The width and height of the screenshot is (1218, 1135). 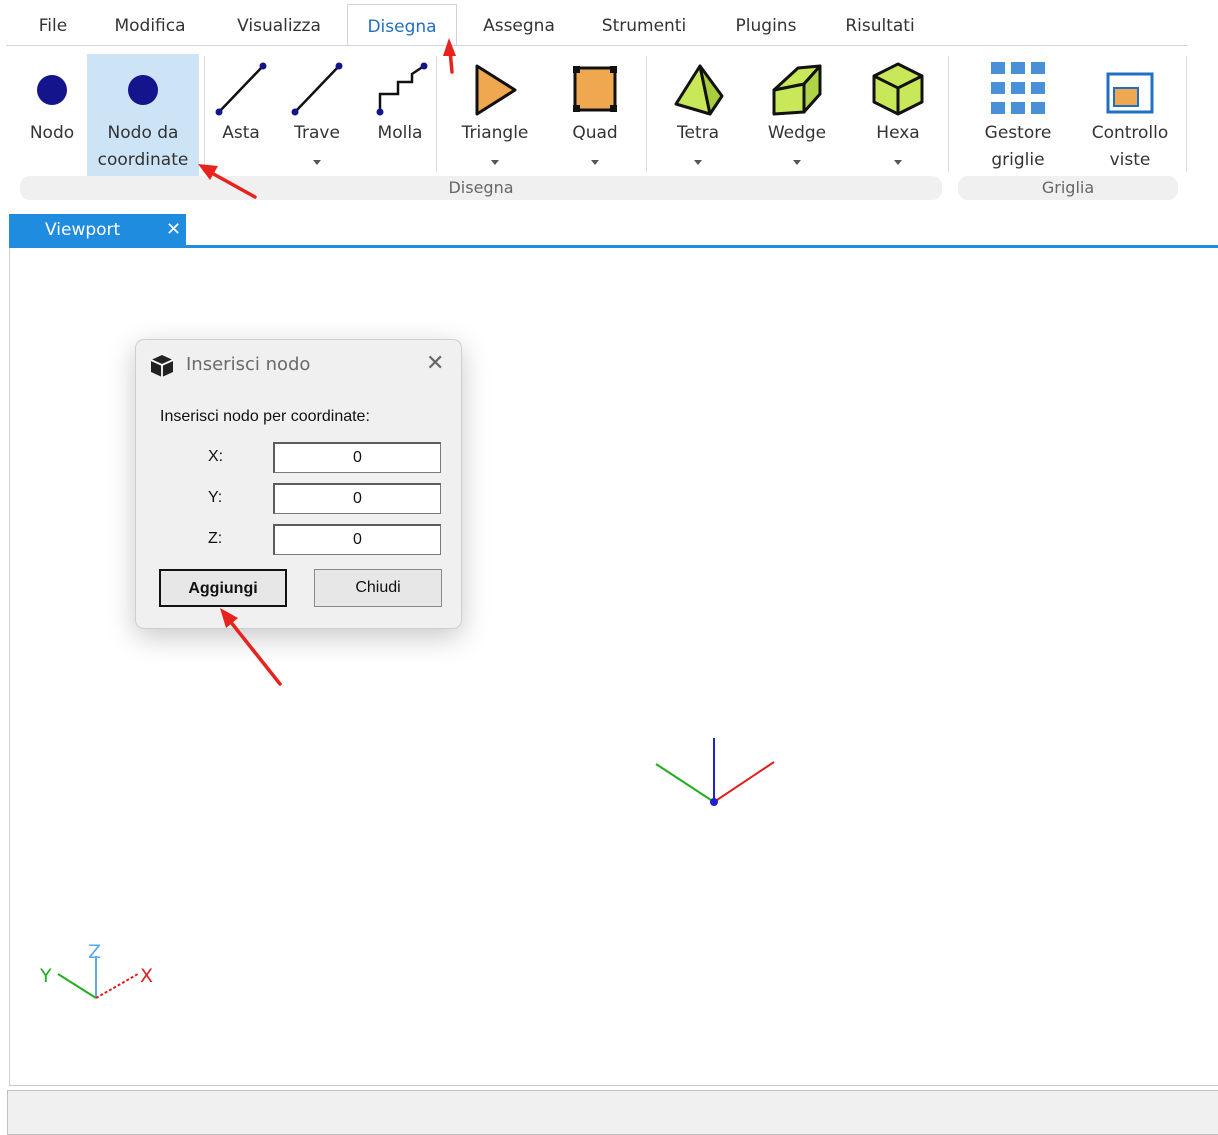 I want to click on hexa-button: Hexa, so click(x=898, y=115).